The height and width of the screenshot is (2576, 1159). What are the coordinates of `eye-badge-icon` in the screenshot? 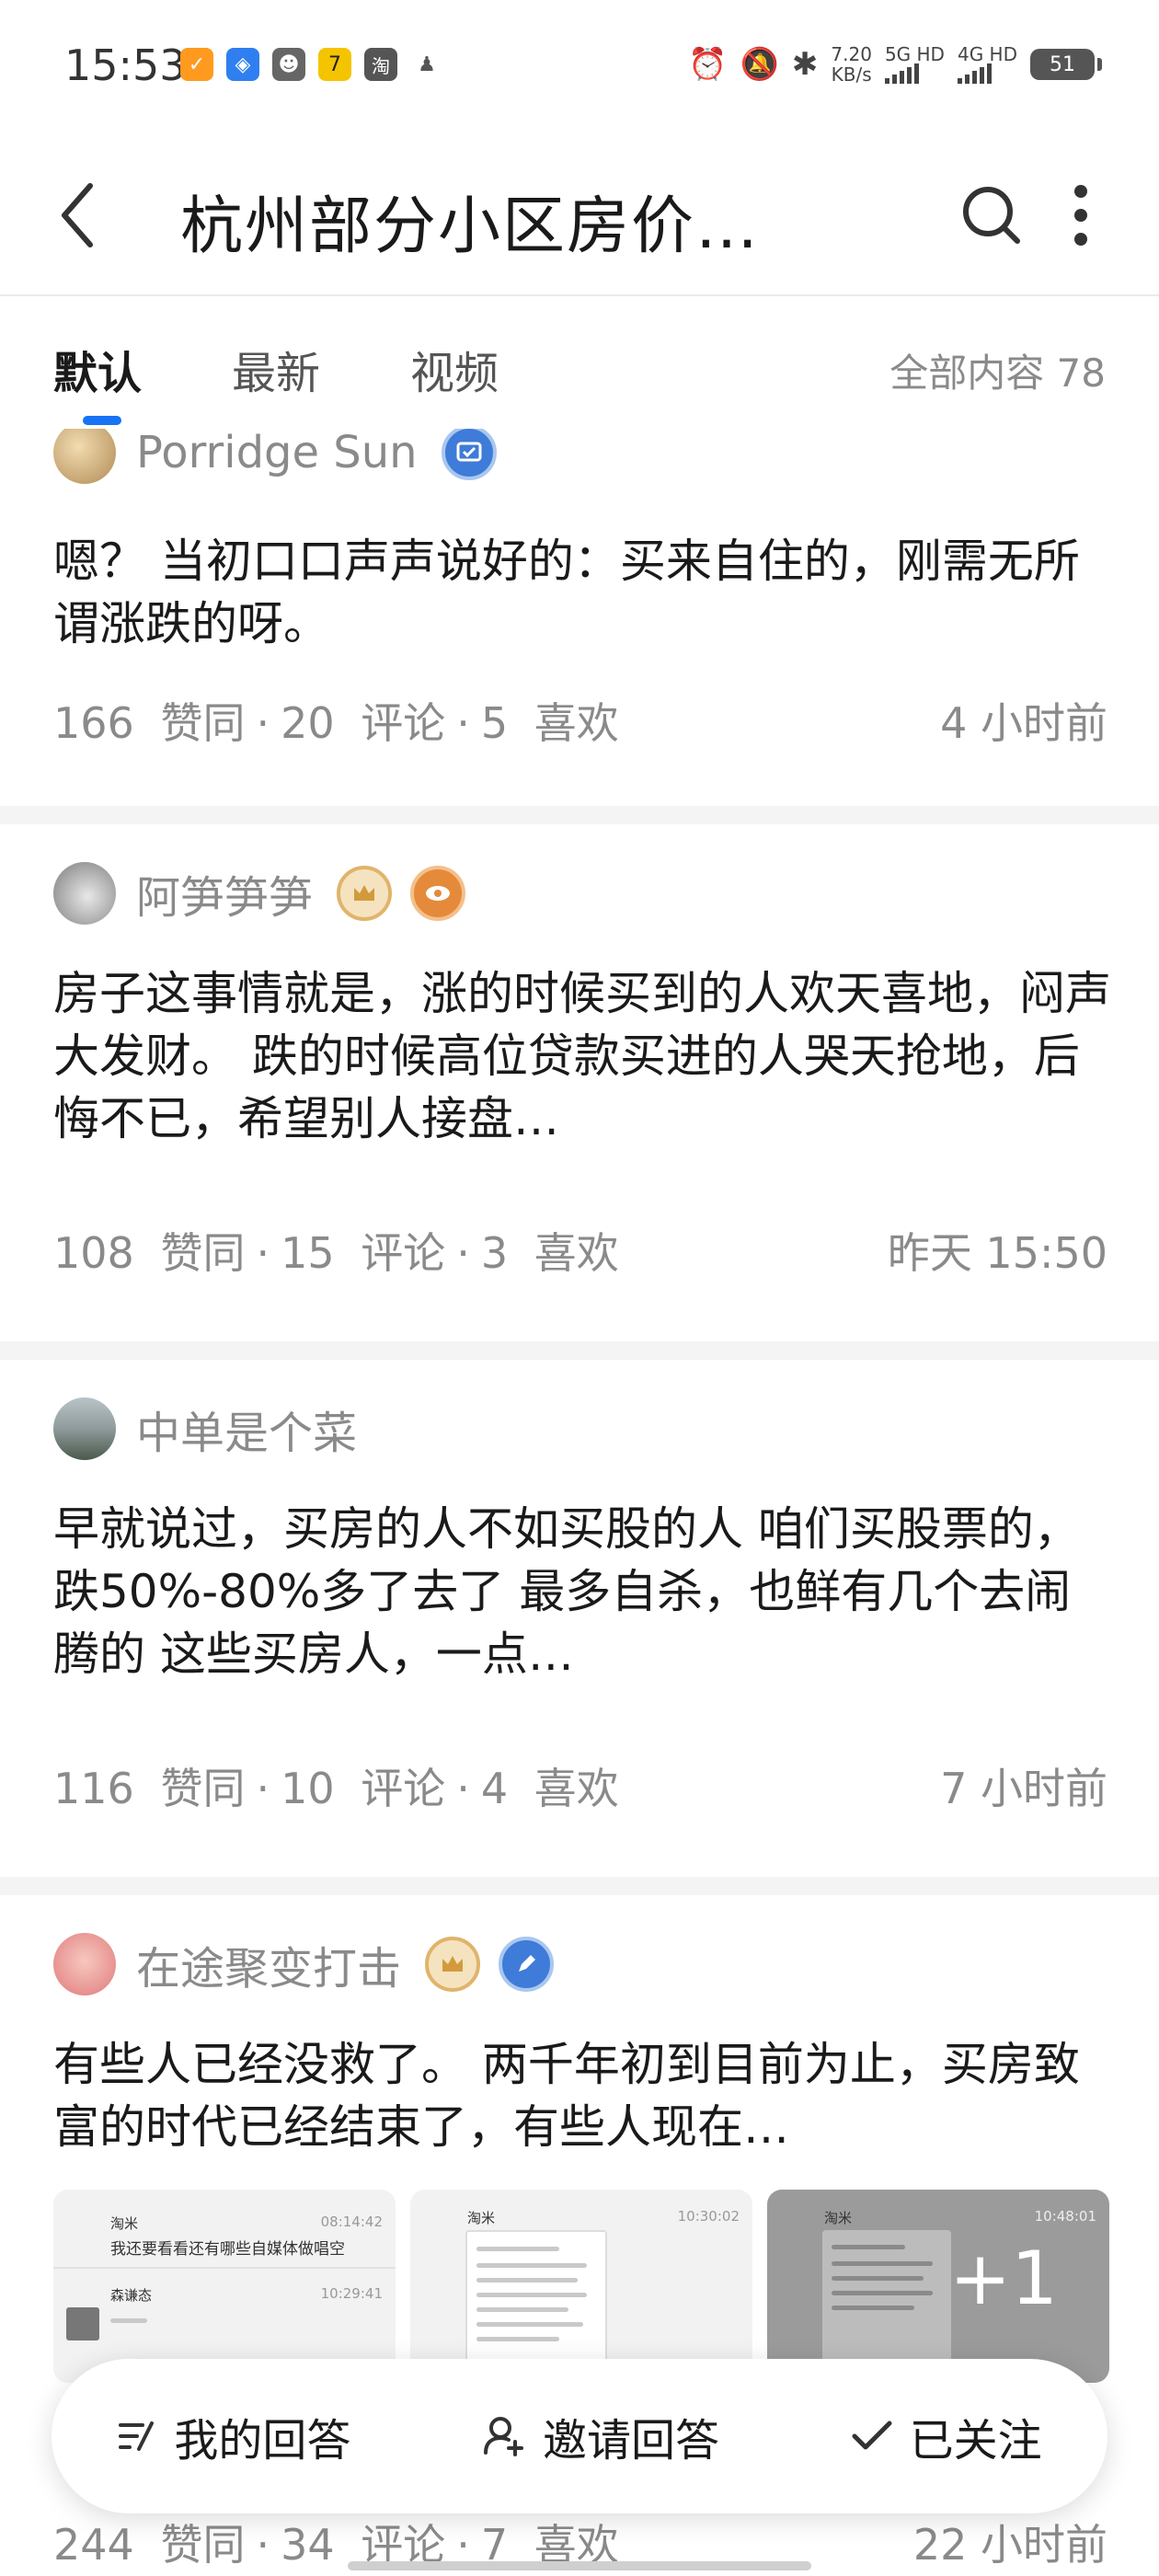 It's located at (438, 893).